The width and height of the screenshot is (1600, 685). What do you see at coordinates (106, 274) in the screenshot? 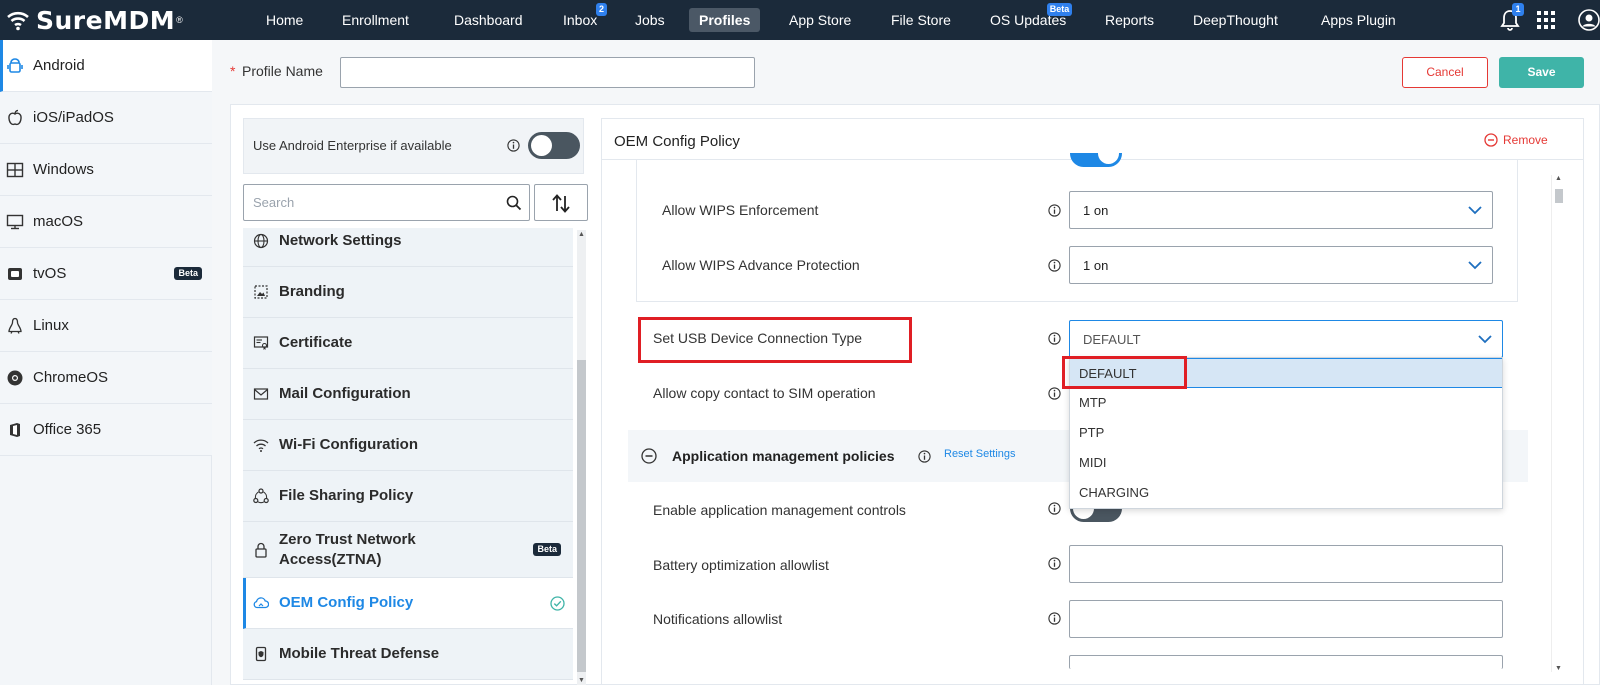
I see `os-item-tvos: tvOS Beta` at bounding box center [106, 274].